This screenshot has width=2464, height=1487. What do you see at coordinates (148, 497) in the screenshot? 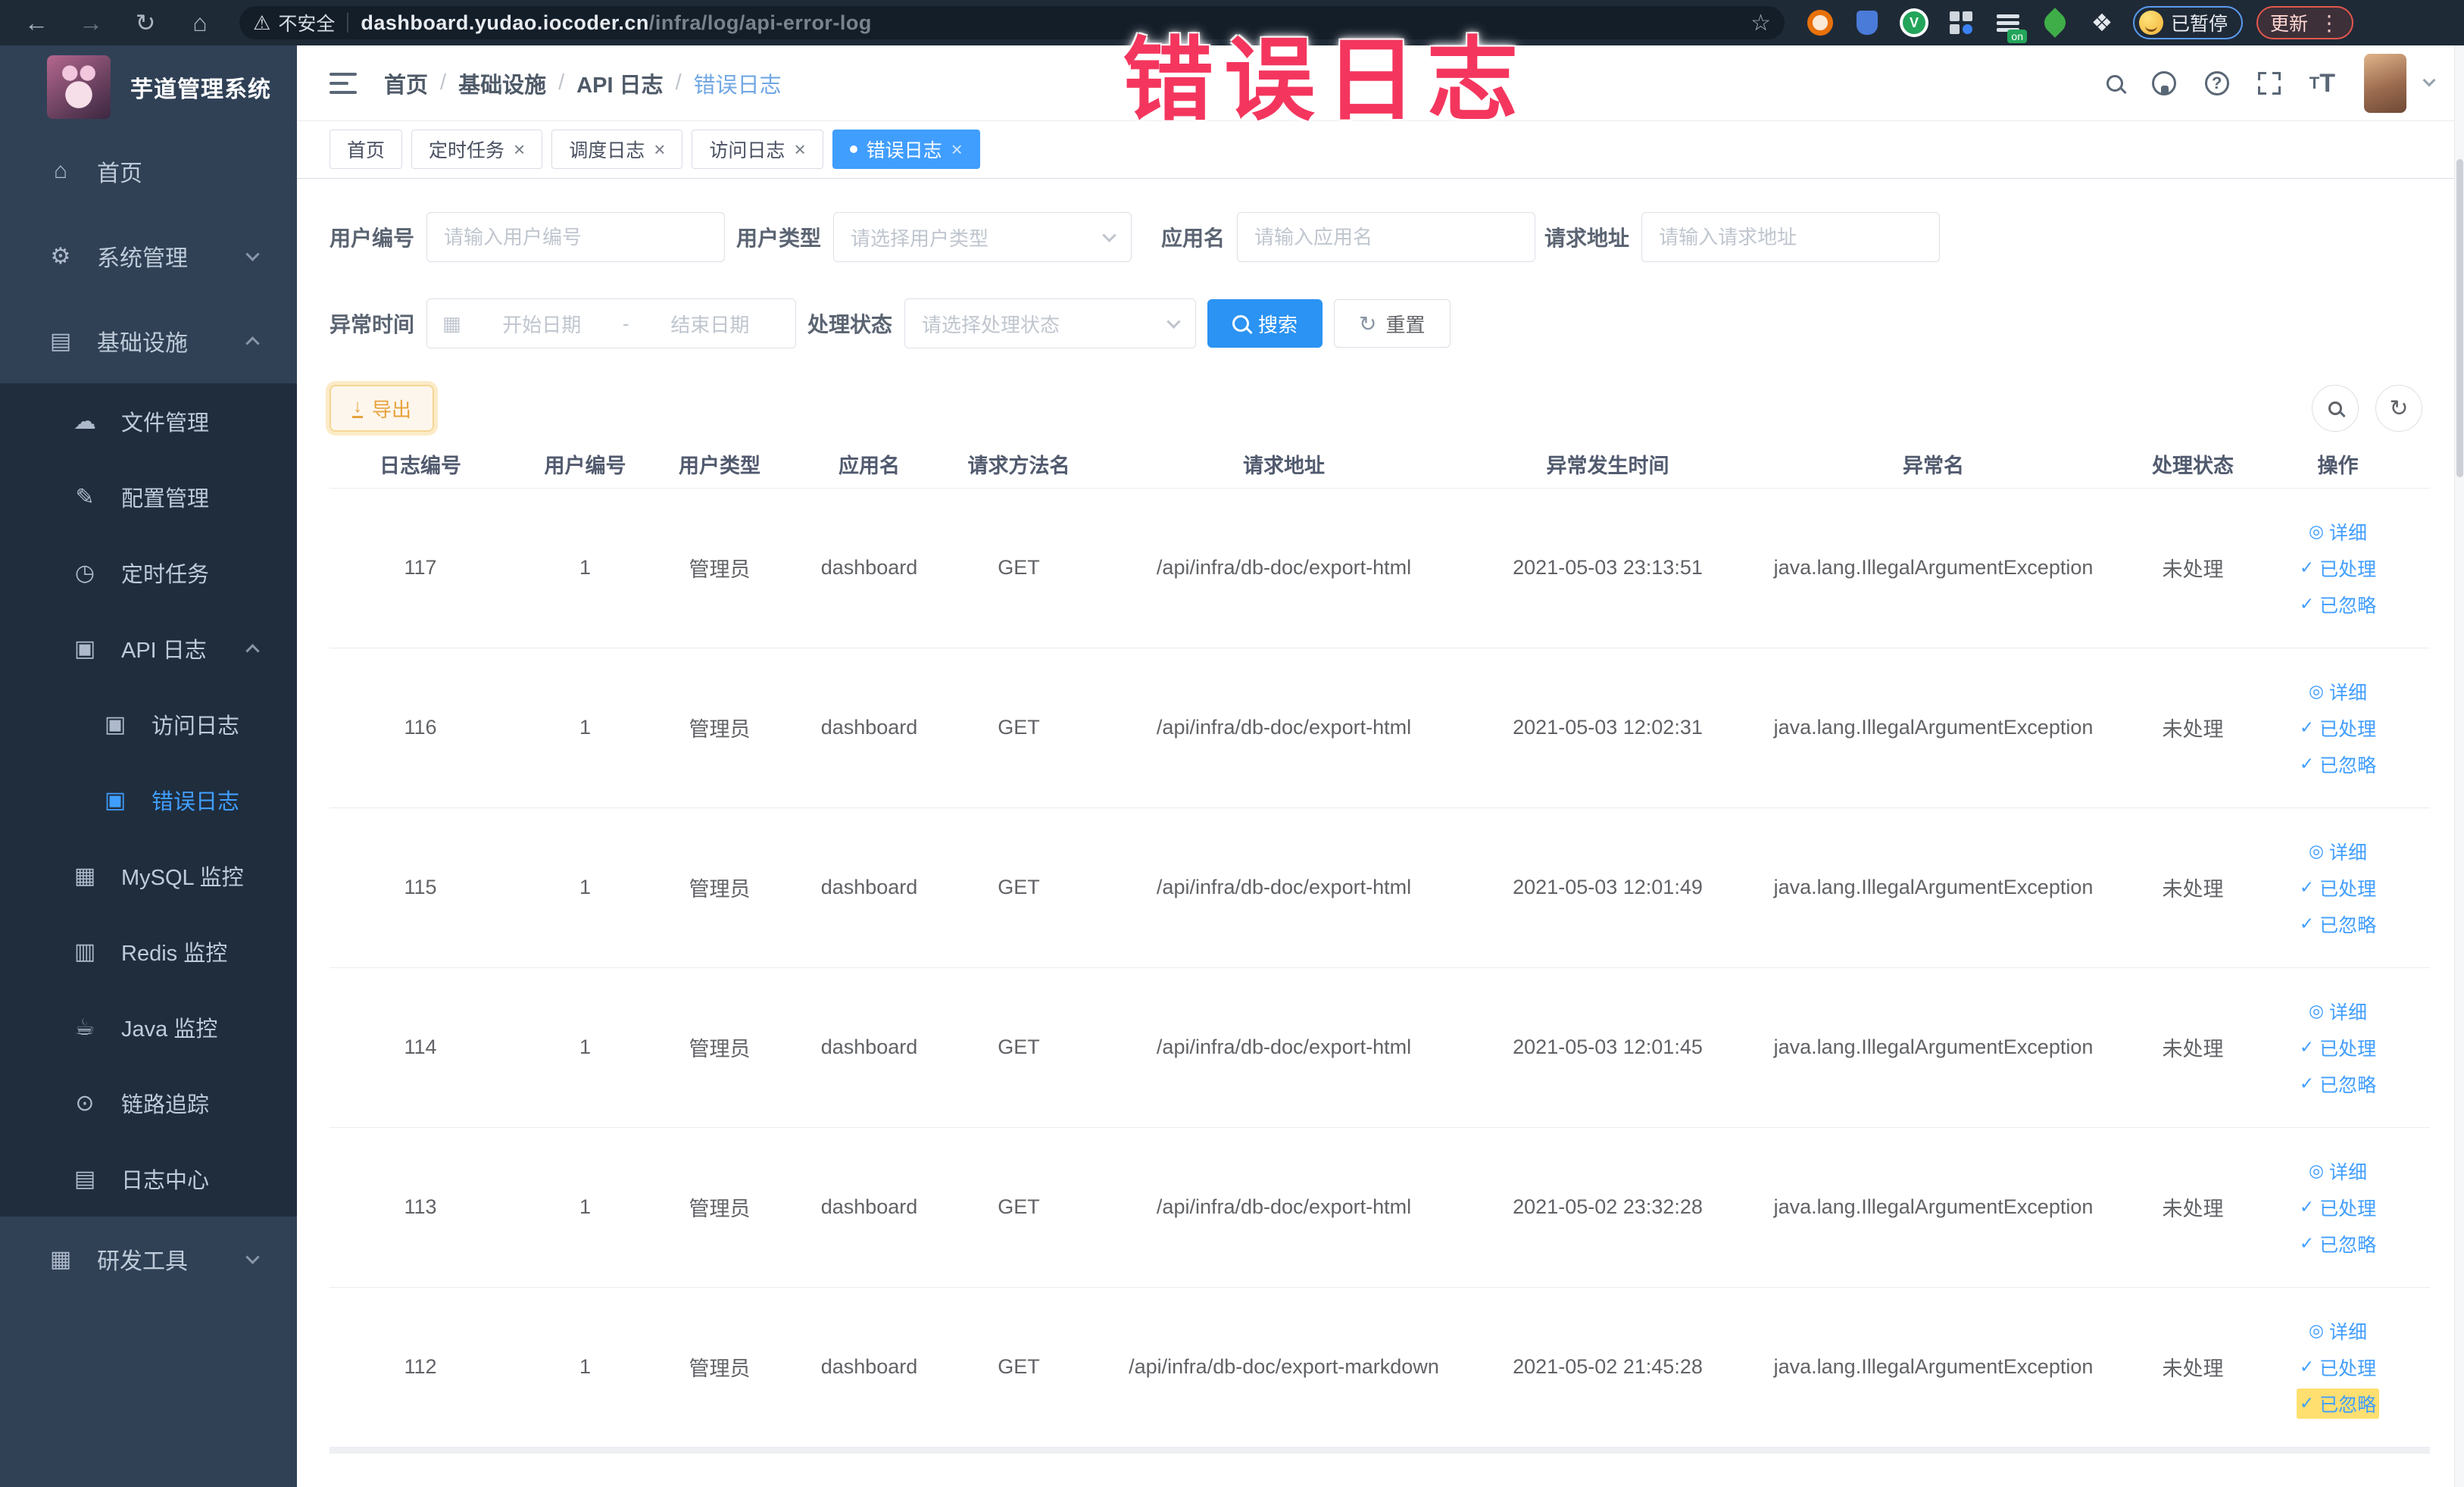
I see `sidebar-item-配置管理: ✎ 配置管理` at bounding box center [148, 497].